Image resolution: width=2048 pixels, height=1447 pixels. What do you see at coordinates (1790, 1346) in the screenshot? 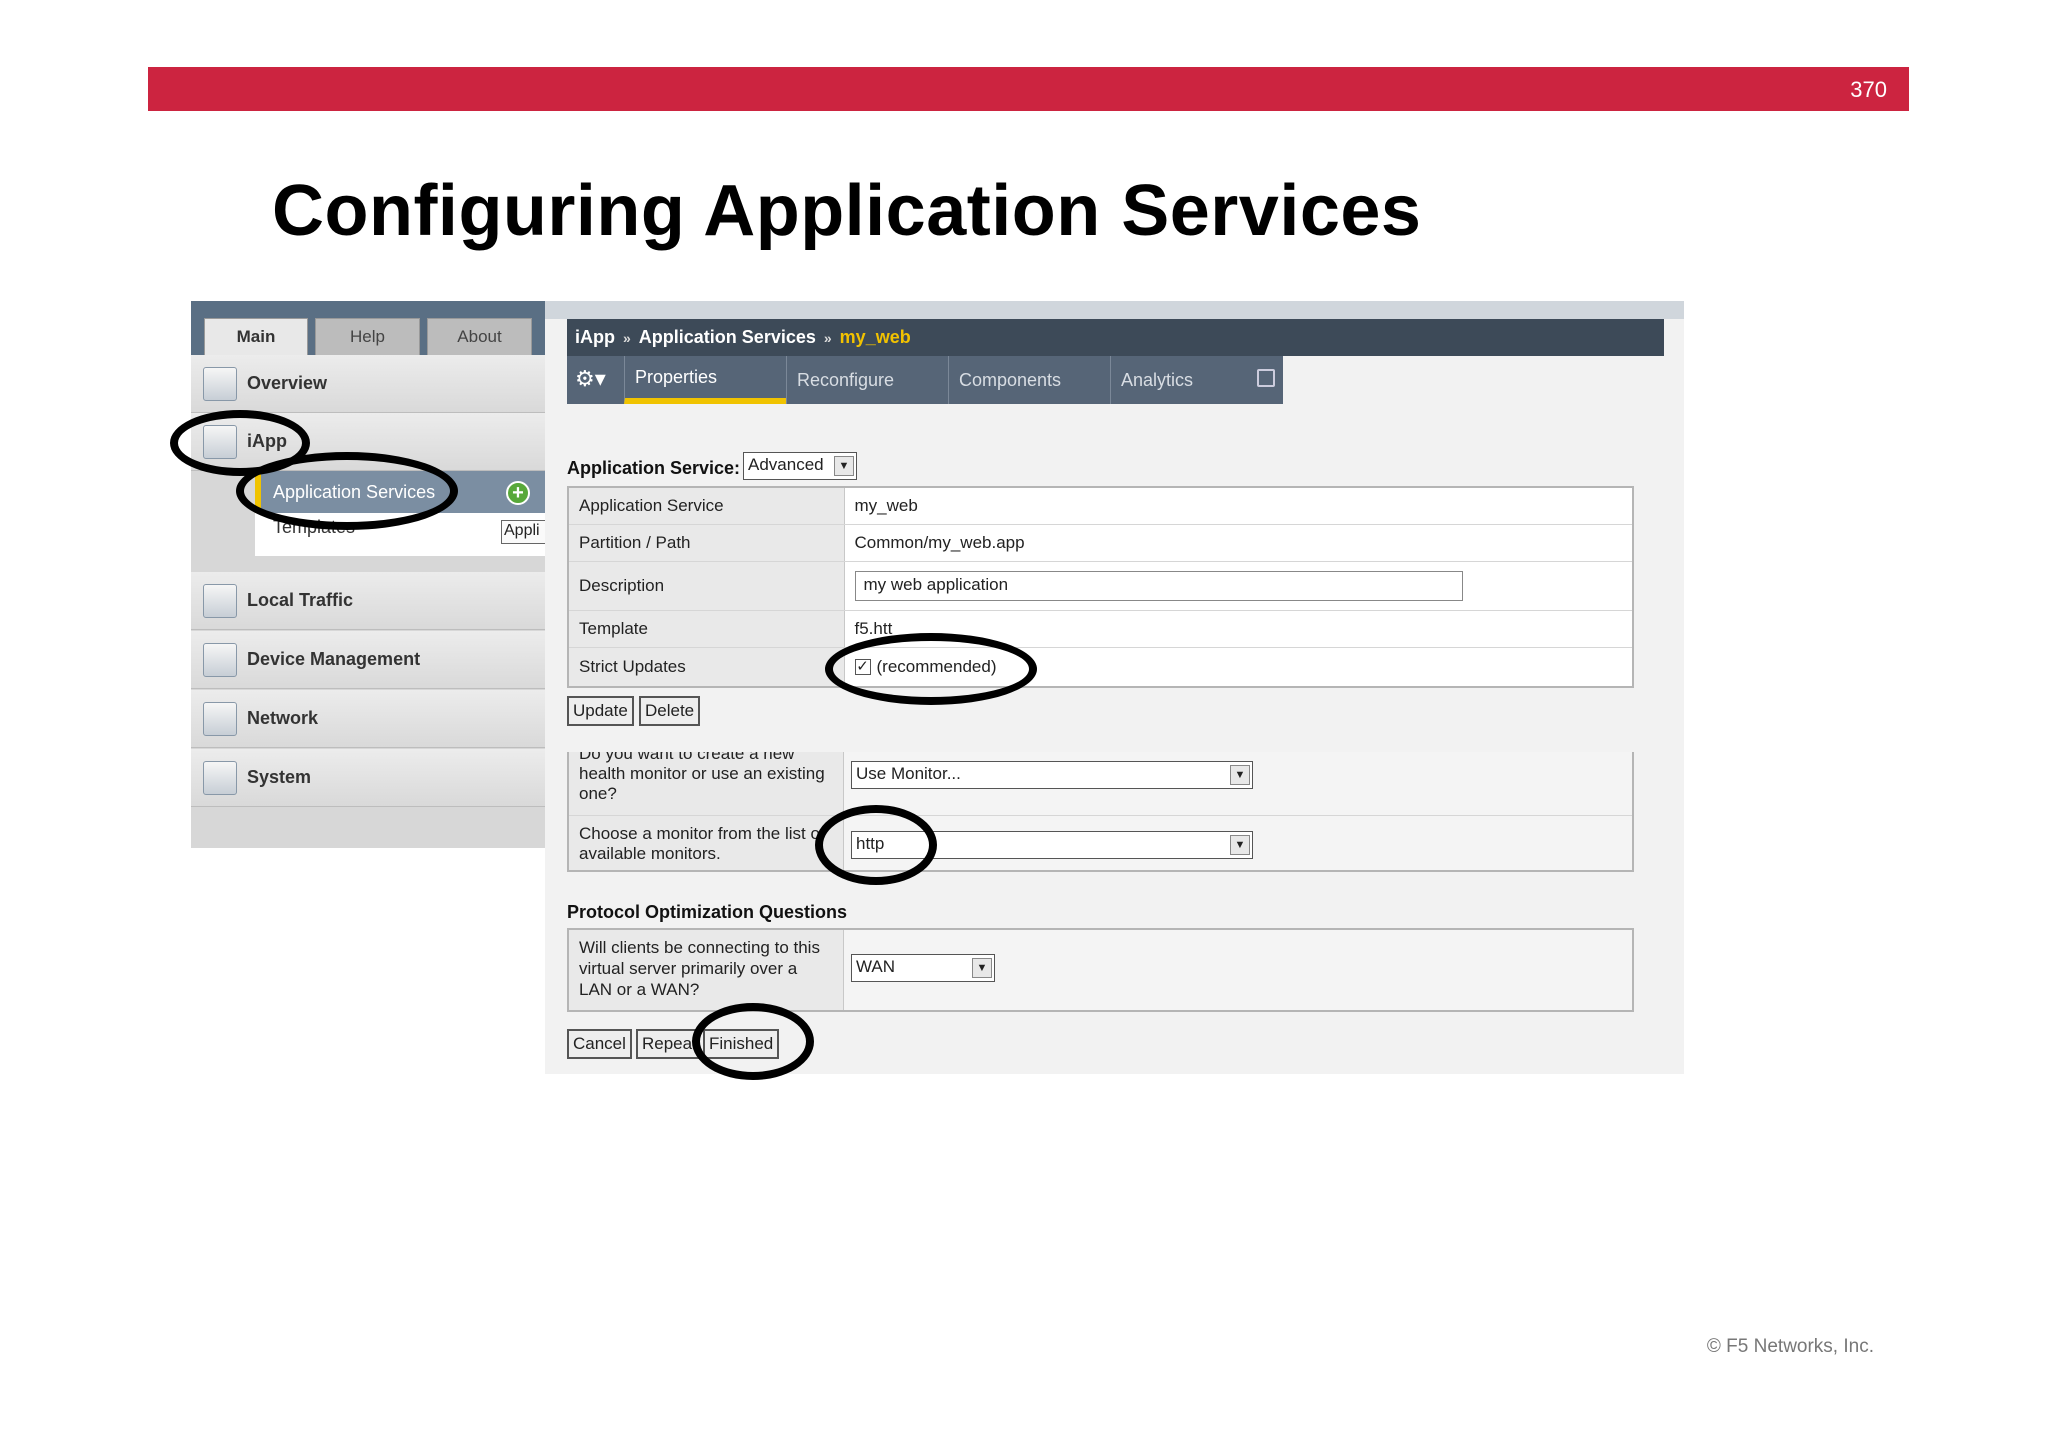
I see `slide-footer: © F5 Networks, Inc.` at bounding box center [1790, 1346].